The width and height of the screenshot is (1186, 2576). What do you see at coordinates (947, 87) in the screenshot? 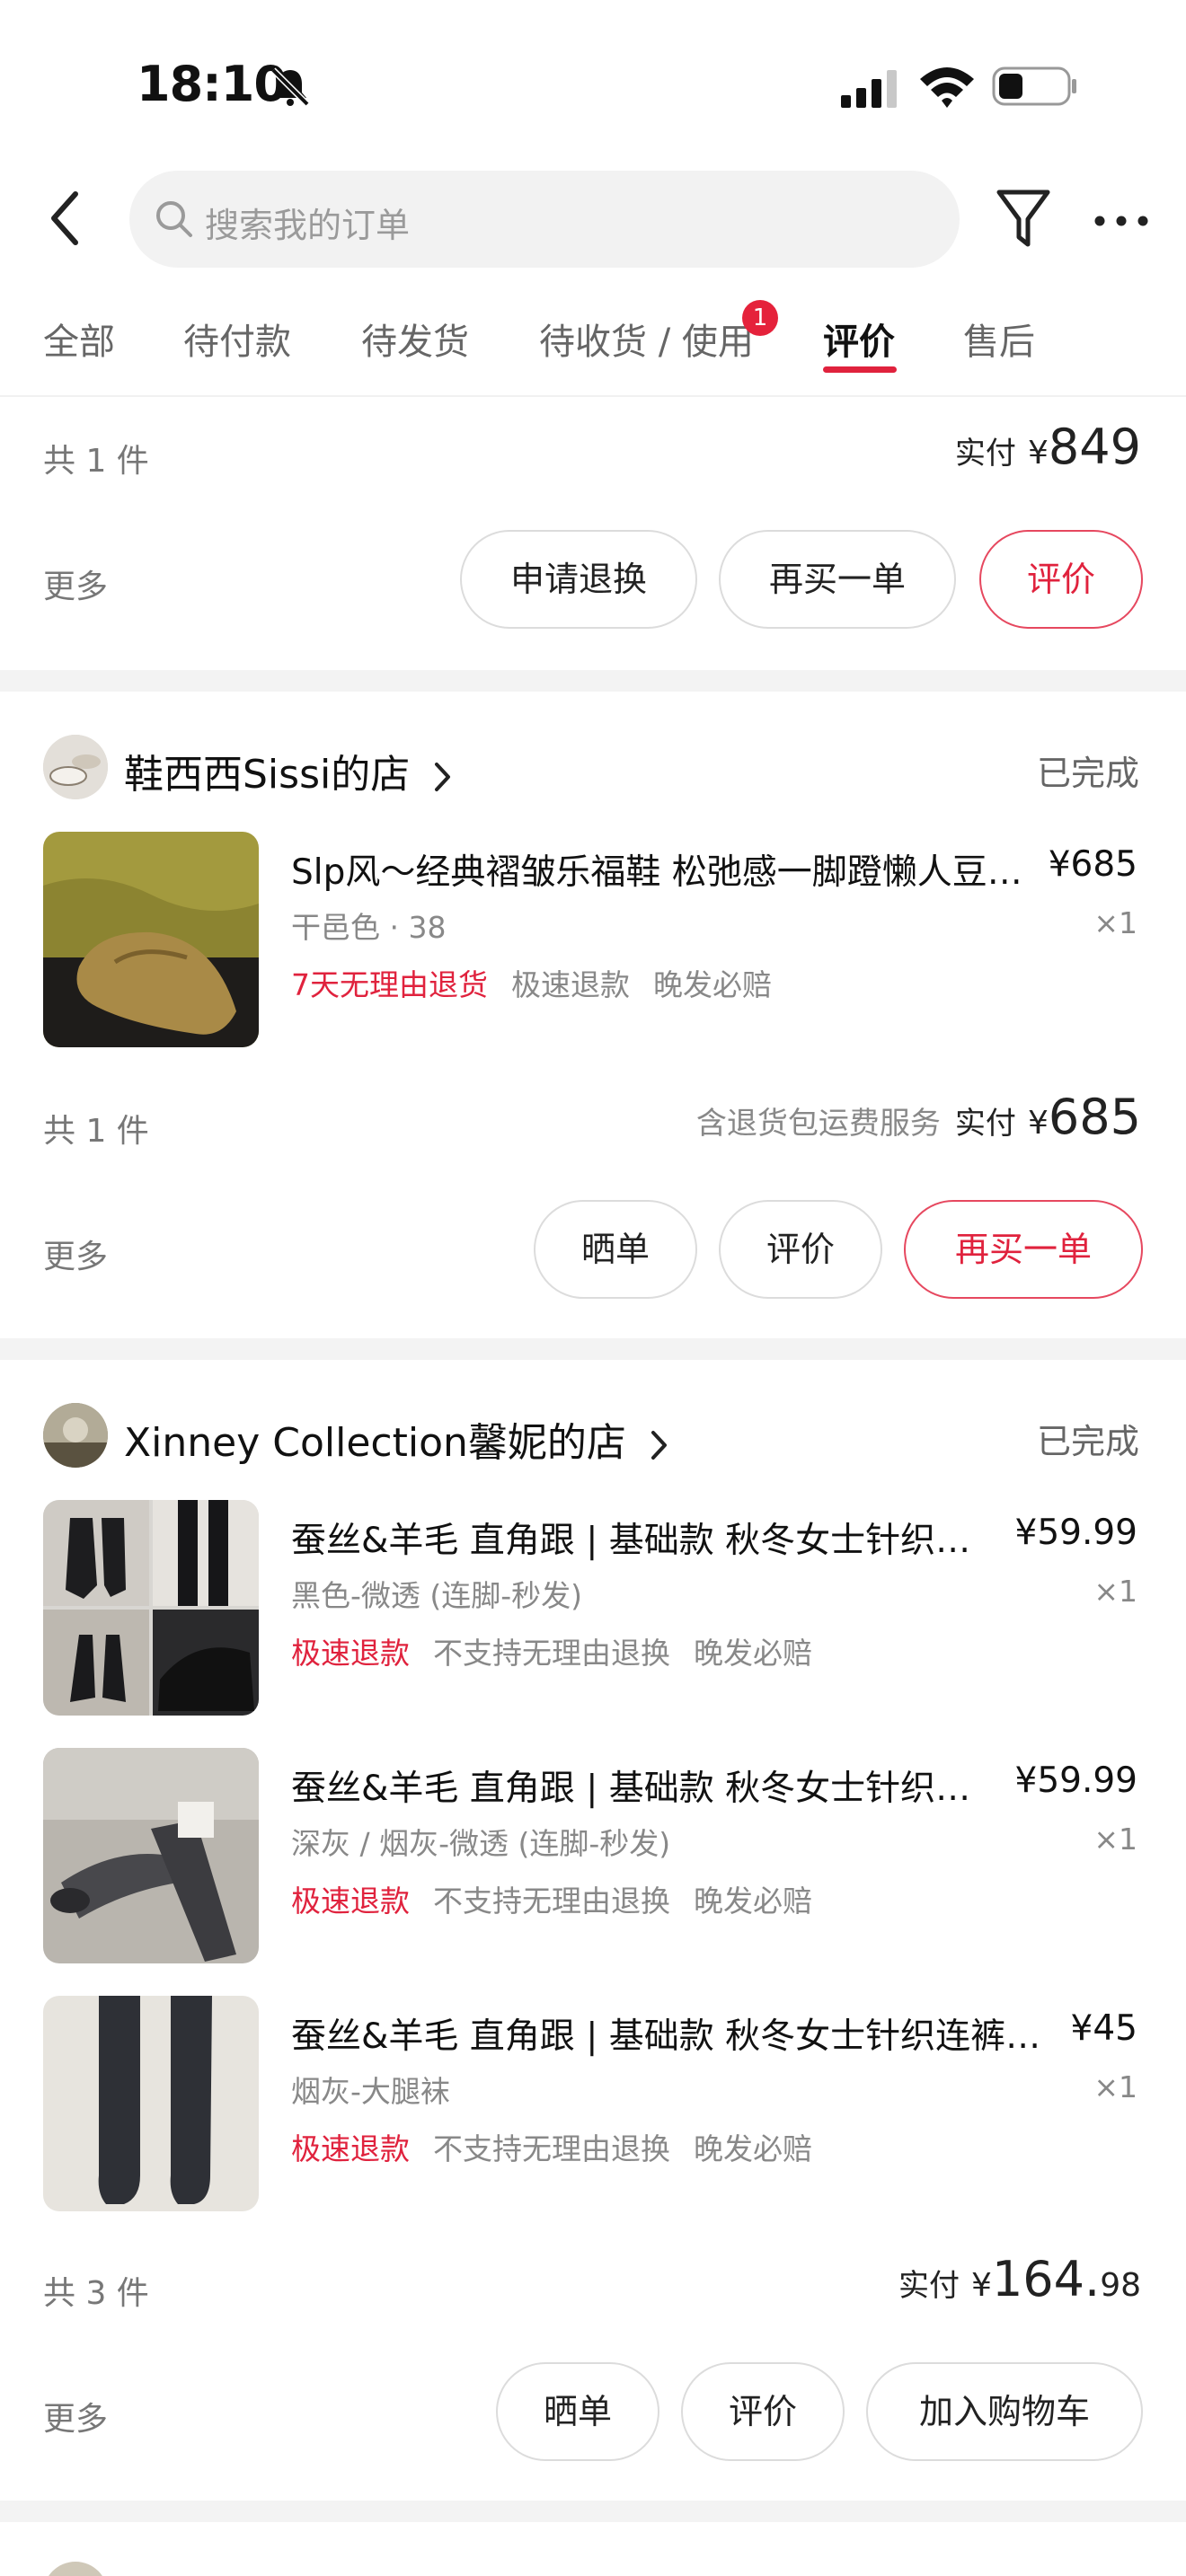
I see `wifi-icon` at bounding box center [947, 87].